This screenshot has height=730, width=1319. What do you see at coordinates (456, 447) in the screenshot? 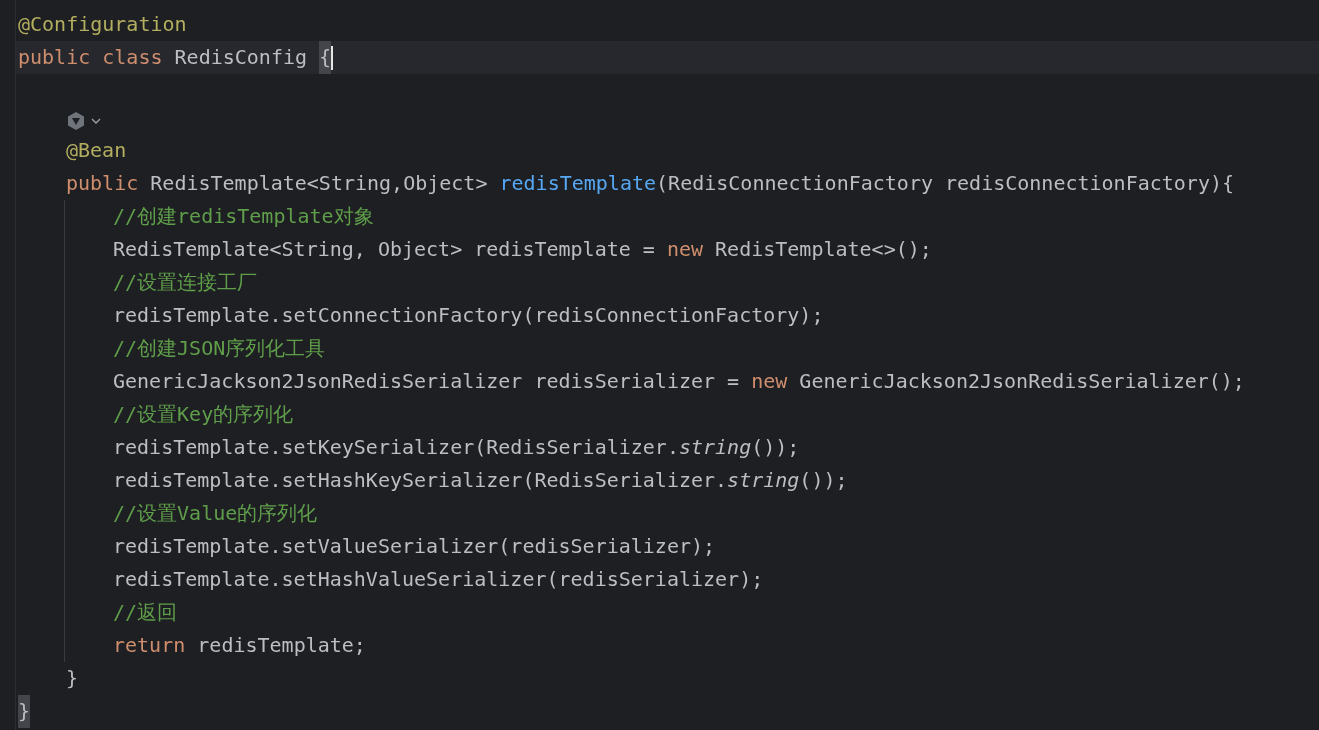
I see `code-line: redisTemplate.setKeySerializer(RedisSerializer.string());` at bounding box center [456, 447].